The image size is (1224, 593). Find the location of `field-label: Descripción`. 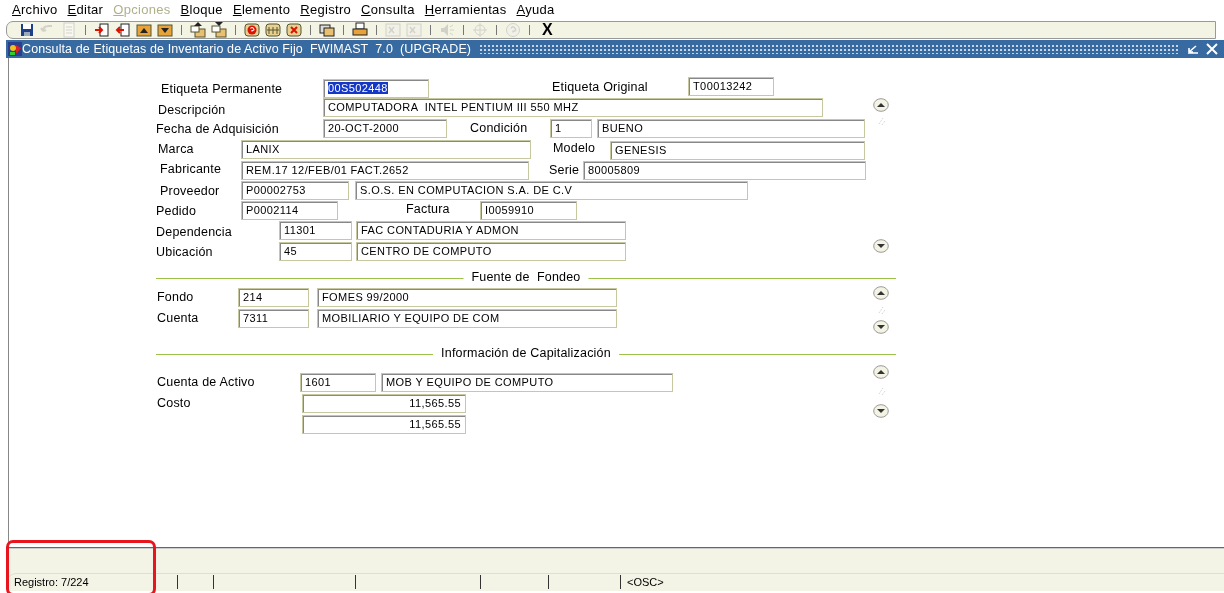

field-label: Descripción is located at coordinates (192, 110).